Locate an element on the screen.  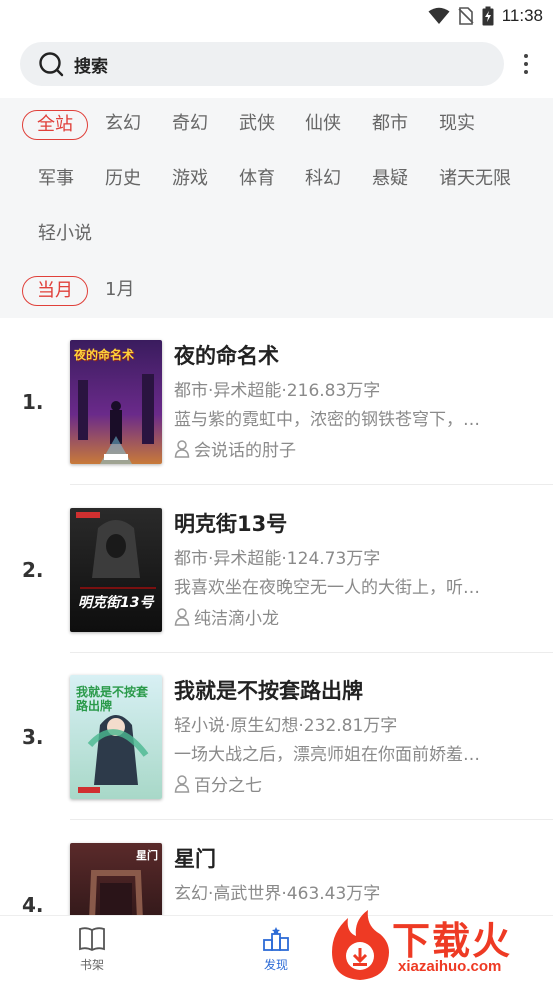
cover-title-text: 我就是不按套路出牌 is located at coordinates (112, 699).